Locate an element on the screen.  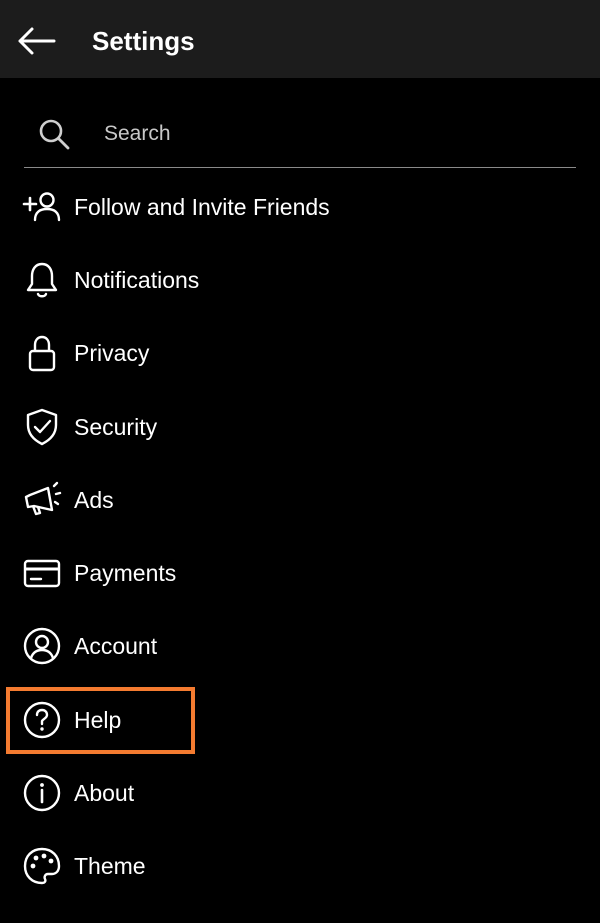
info-circle-icon is located at coordinates (42, 793).